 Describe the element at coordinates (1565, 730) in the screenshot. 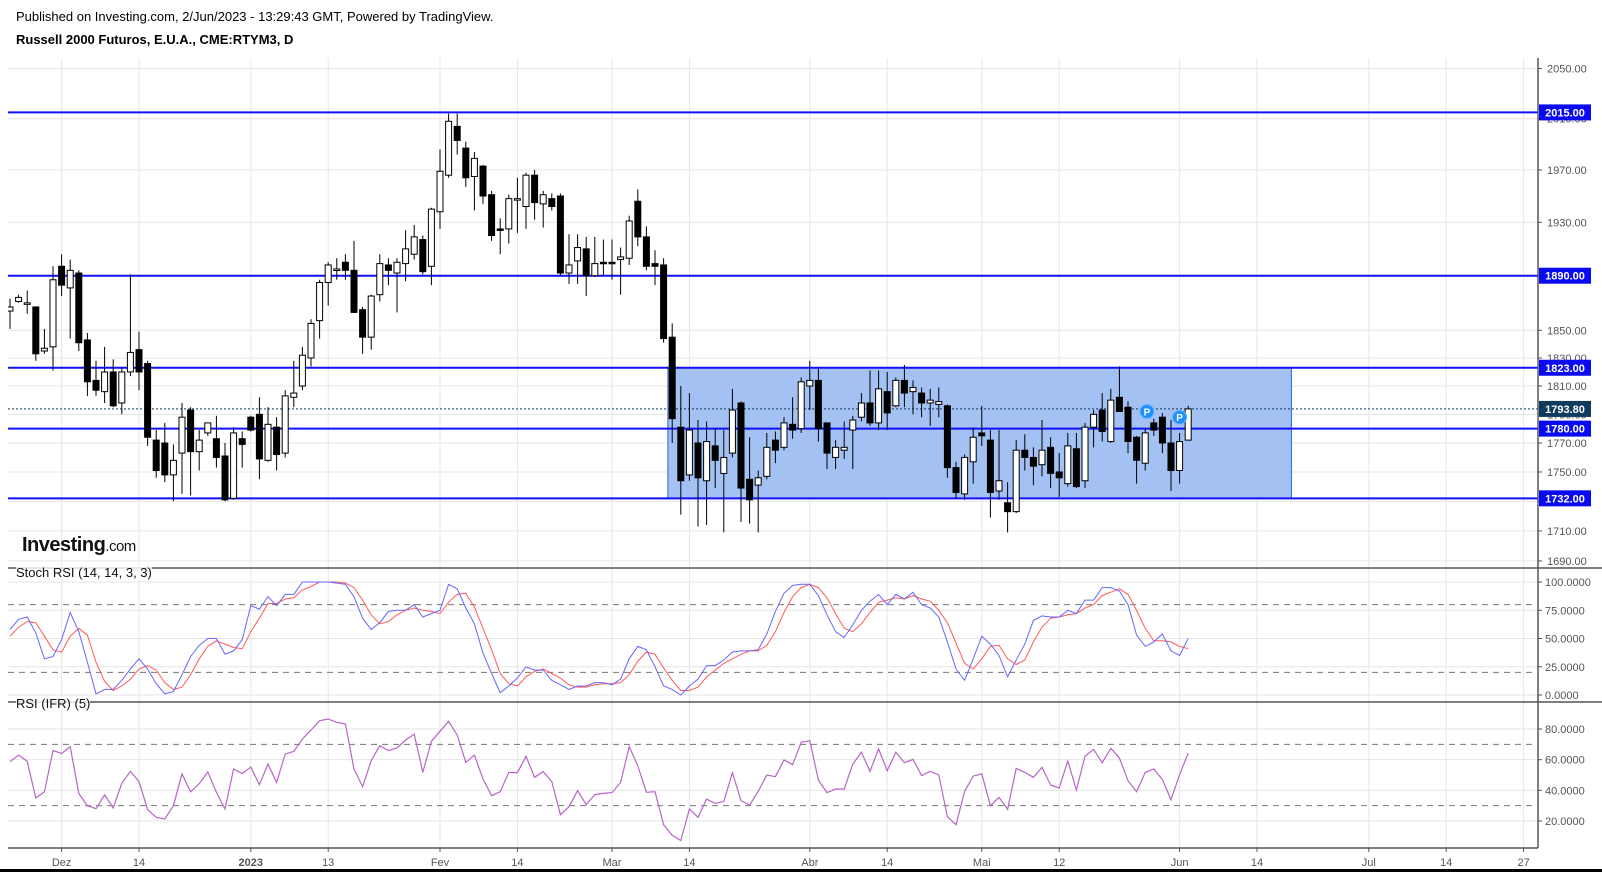

I see `rsi-tick-label: 80.0000` at that location.